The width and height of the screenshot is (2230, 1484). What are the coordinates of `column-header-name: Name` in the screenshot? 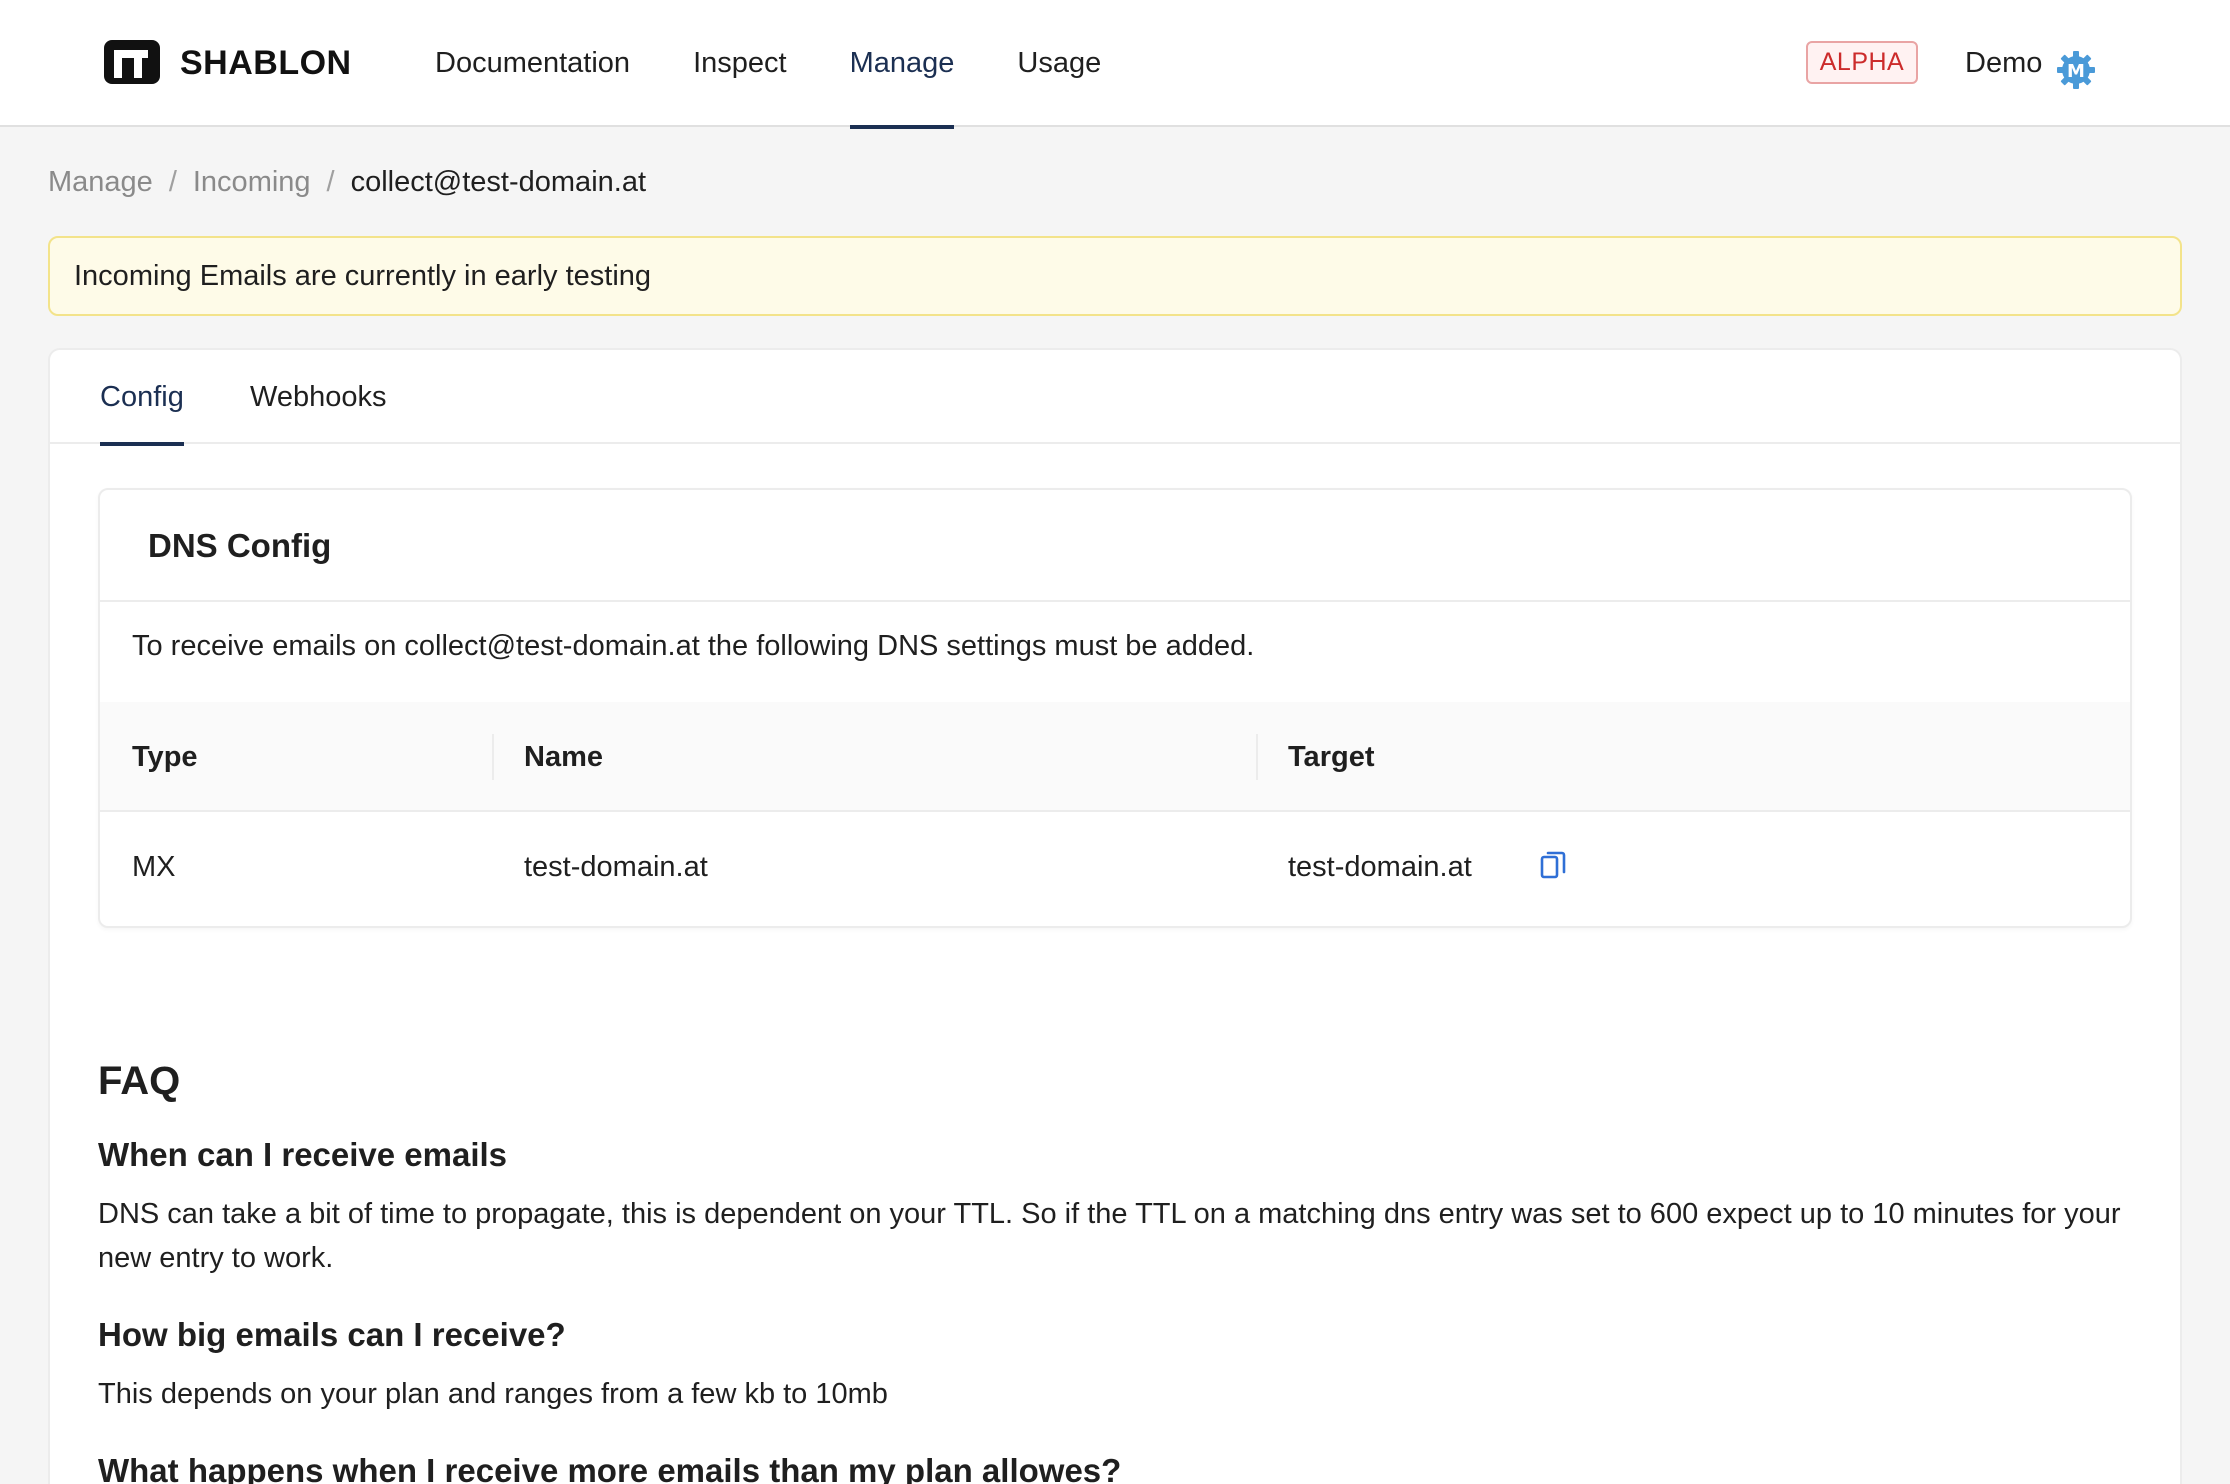 It's located at (563, 757).